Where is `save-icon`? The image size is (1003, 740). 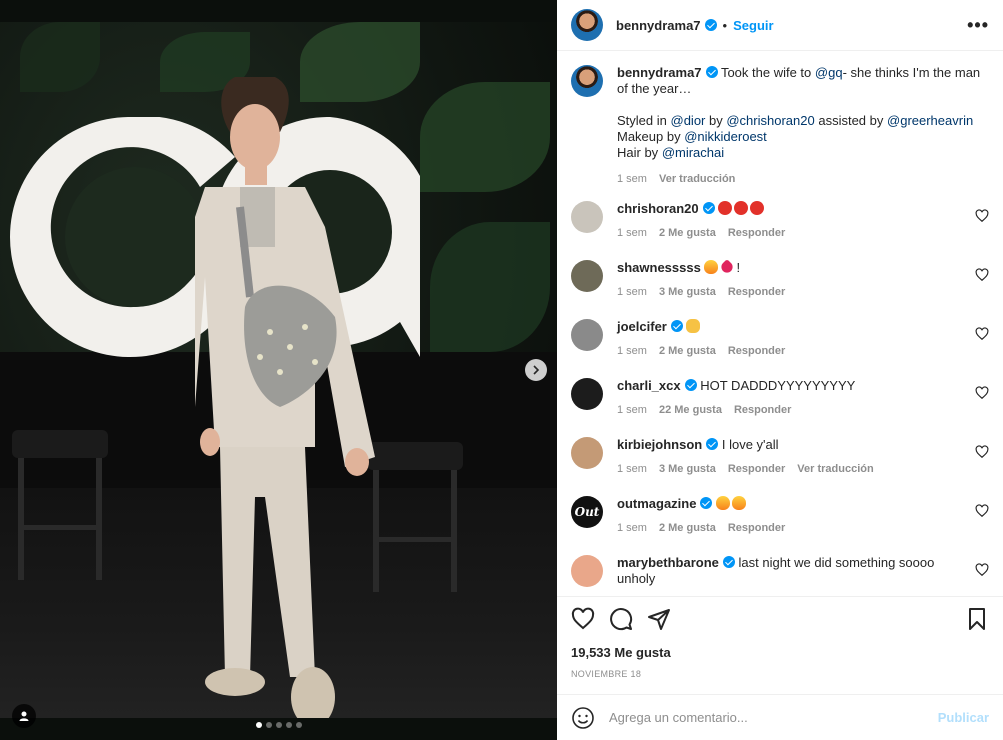
save-icon is located at coordinates (977, 619).